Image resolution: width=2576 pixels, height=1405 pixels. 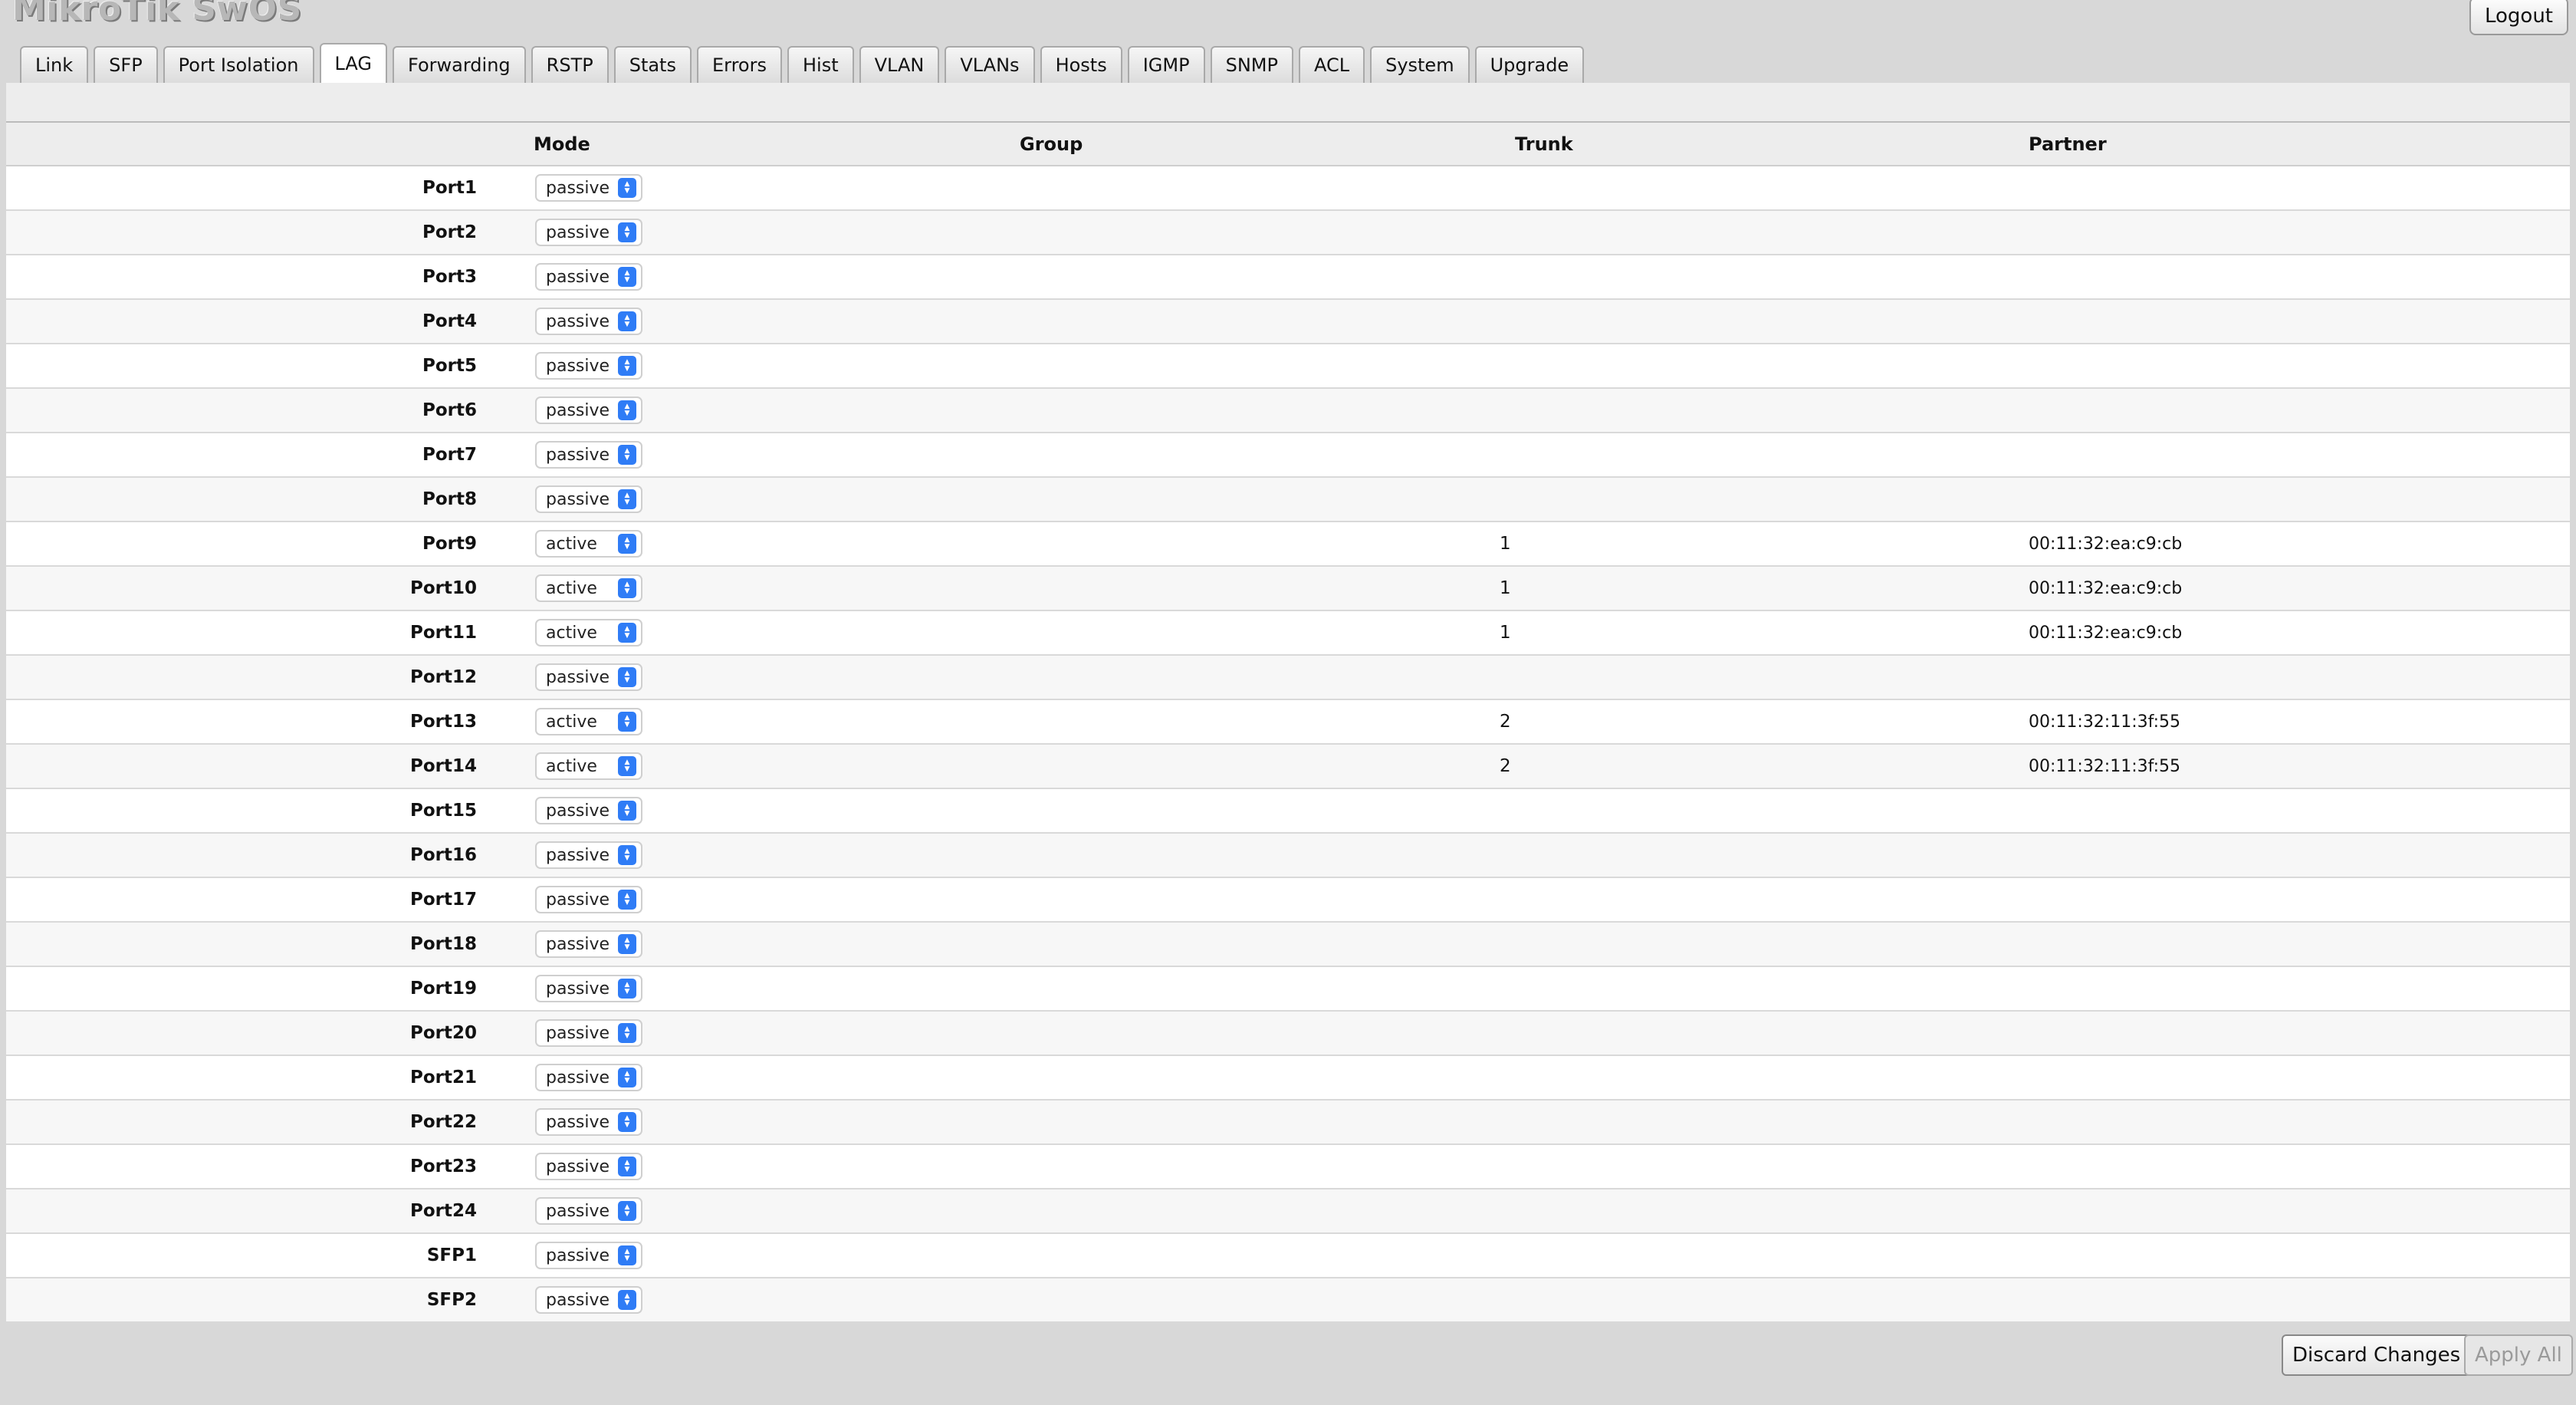 I want to click on tab-errors: Errors, so click(x=739, y=65).